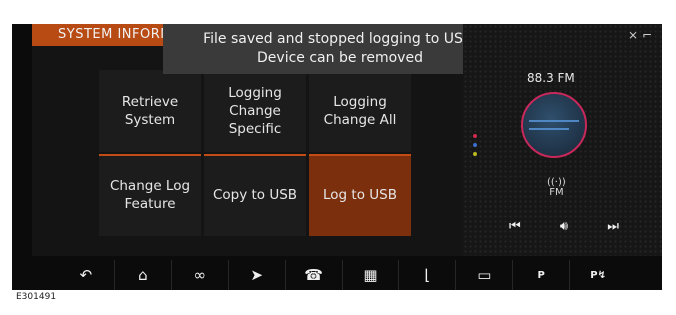 The height and width of the screenshot is (315, 676). I want to click on log-to-usb-button: Log to USB, so click(360, 195).